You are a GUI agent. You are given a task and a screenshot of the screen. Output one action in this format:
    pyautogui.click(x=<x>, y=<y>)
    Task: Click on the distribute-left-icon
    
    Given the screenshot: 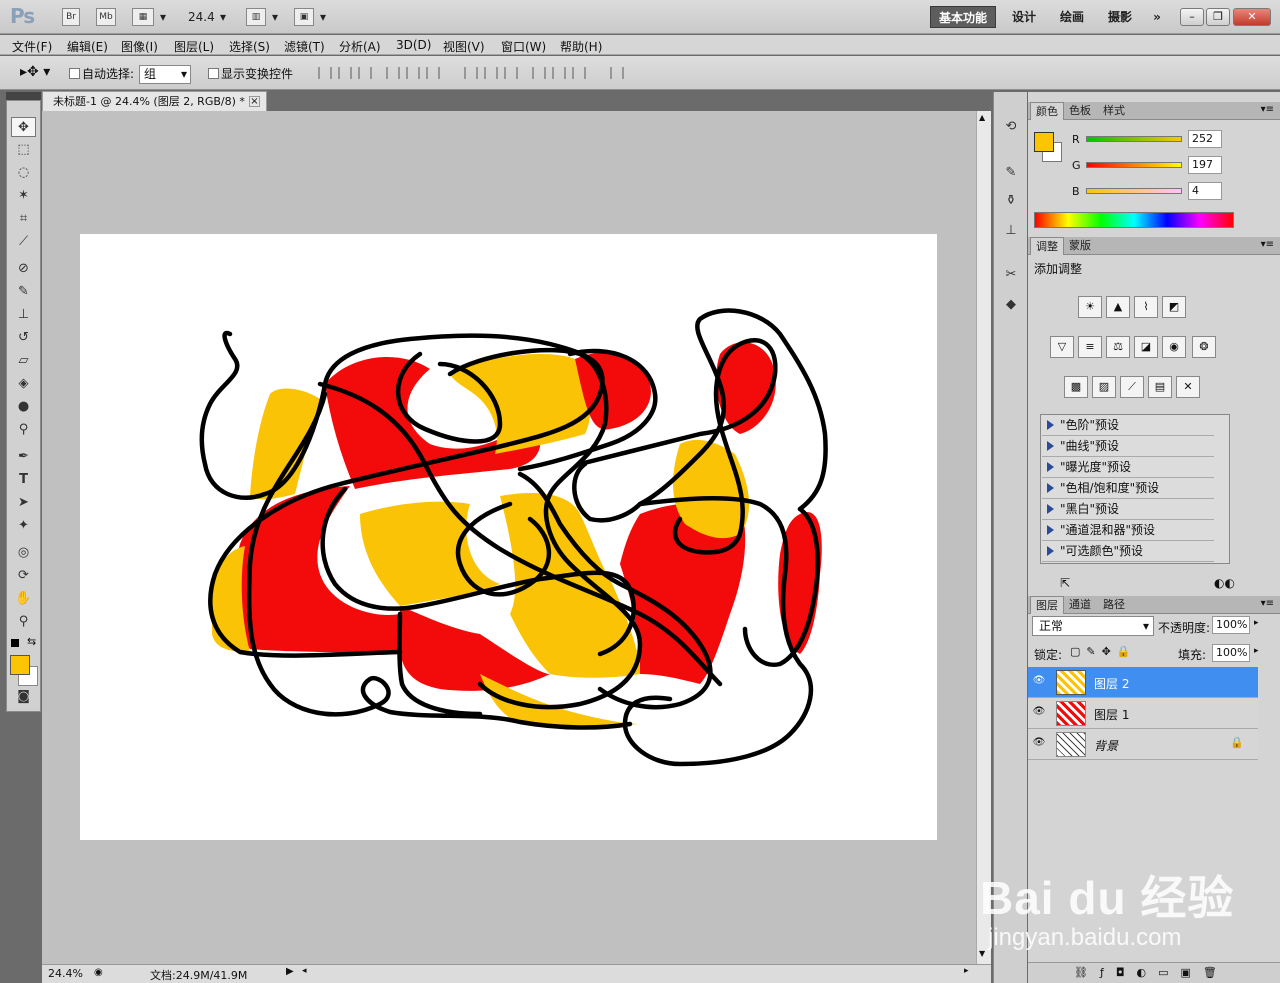 What is the action you would take?
    pyautogui.click(x=539, y=73)
    